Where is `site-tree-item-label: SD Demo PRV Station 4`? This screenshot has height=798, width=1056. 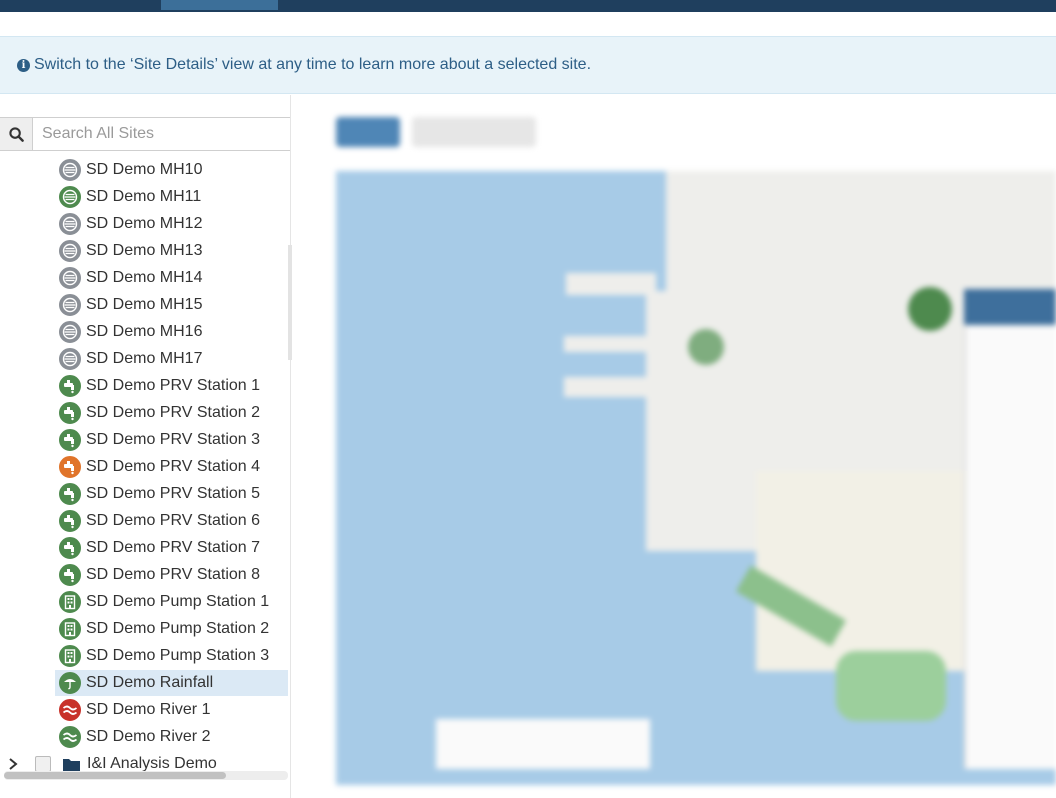 site-tree-item-label: SD Demo PRV Station 4 is located at coordinates (173, 466).